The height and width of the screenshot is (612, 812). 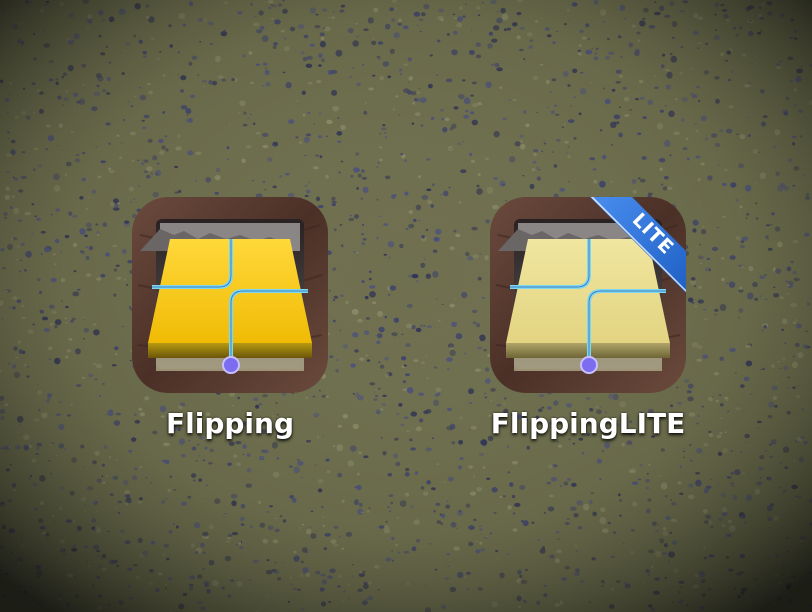 I want to click on app-flipping-lite: LITE FlippingLITE, so click(x=588, y=325).